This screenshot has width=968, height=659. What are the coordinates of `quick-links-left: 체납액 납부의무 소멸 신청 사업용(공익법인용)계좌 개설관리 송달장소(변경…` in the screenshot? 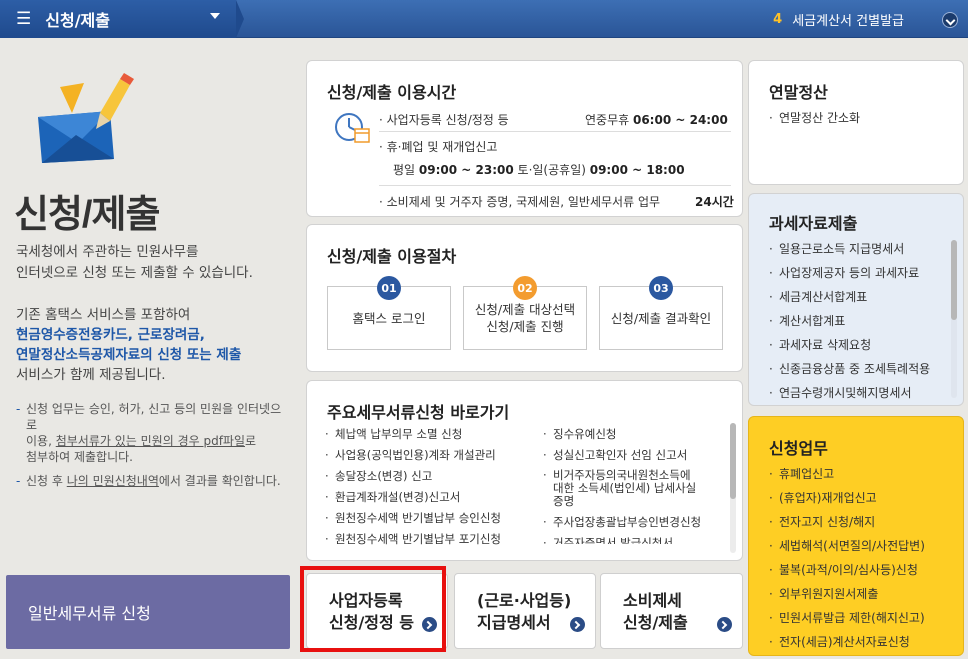 It's located at (413, 490).